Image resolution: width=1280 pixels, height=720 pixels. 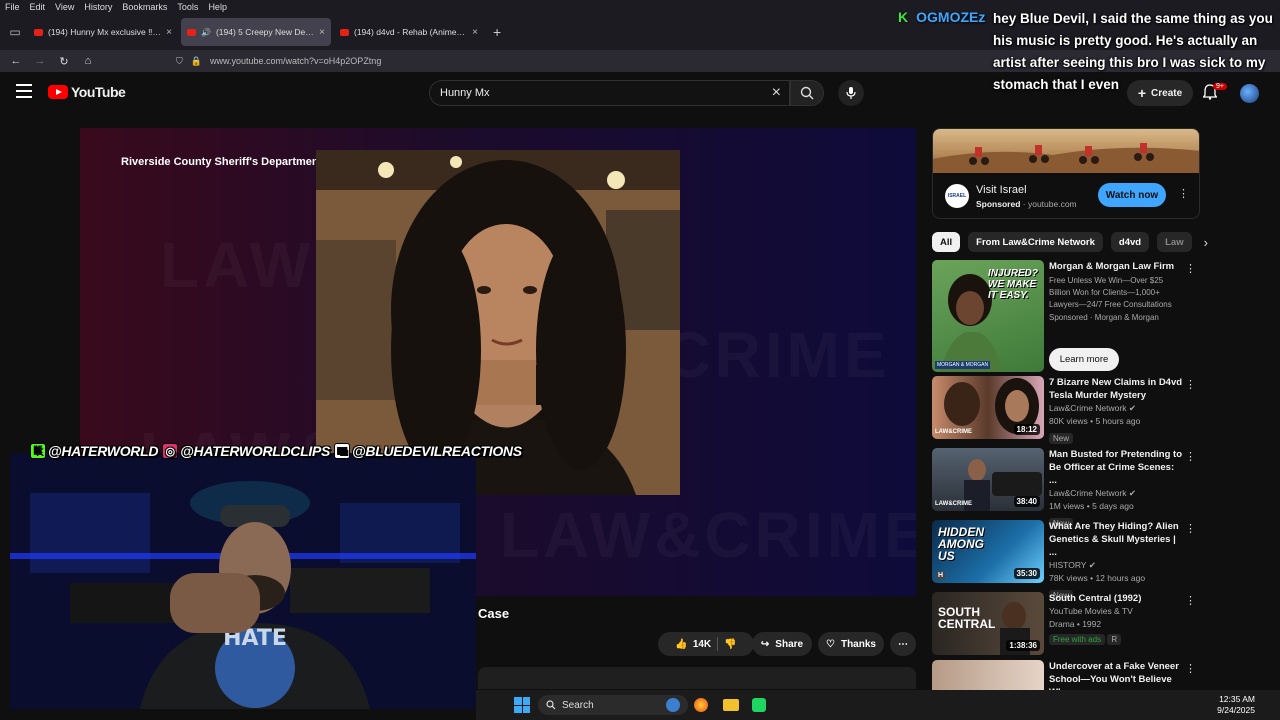 What do you see at coordinates (851, 644) in the screenshot?
I see `thanks-button: ♡ Thanks` at bounding box center [851, 644].